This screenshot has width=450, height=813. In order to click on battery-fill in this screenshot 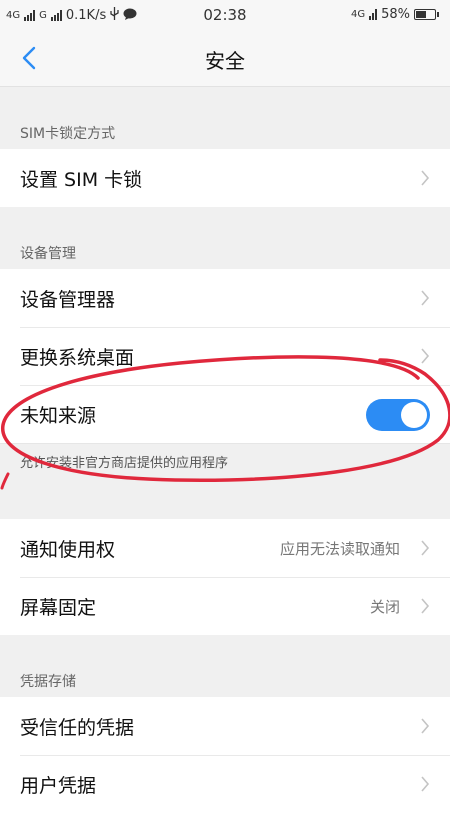, I will do `click(421, 14)`.